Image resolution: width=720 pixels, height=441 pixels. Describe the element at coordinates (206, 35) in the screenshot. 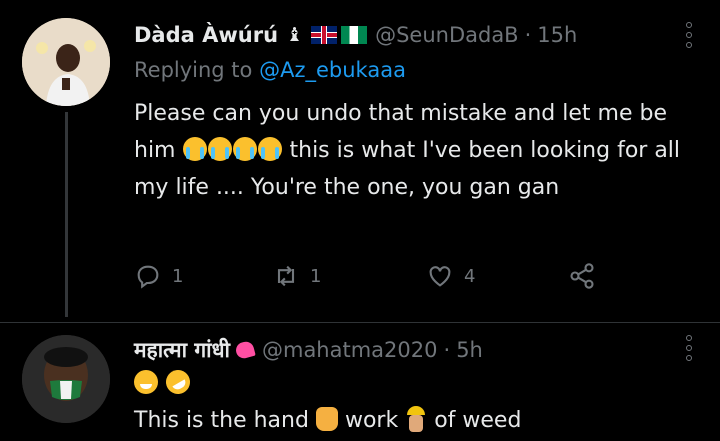

I see `display-name: Dàda Àwúrú` at that location.